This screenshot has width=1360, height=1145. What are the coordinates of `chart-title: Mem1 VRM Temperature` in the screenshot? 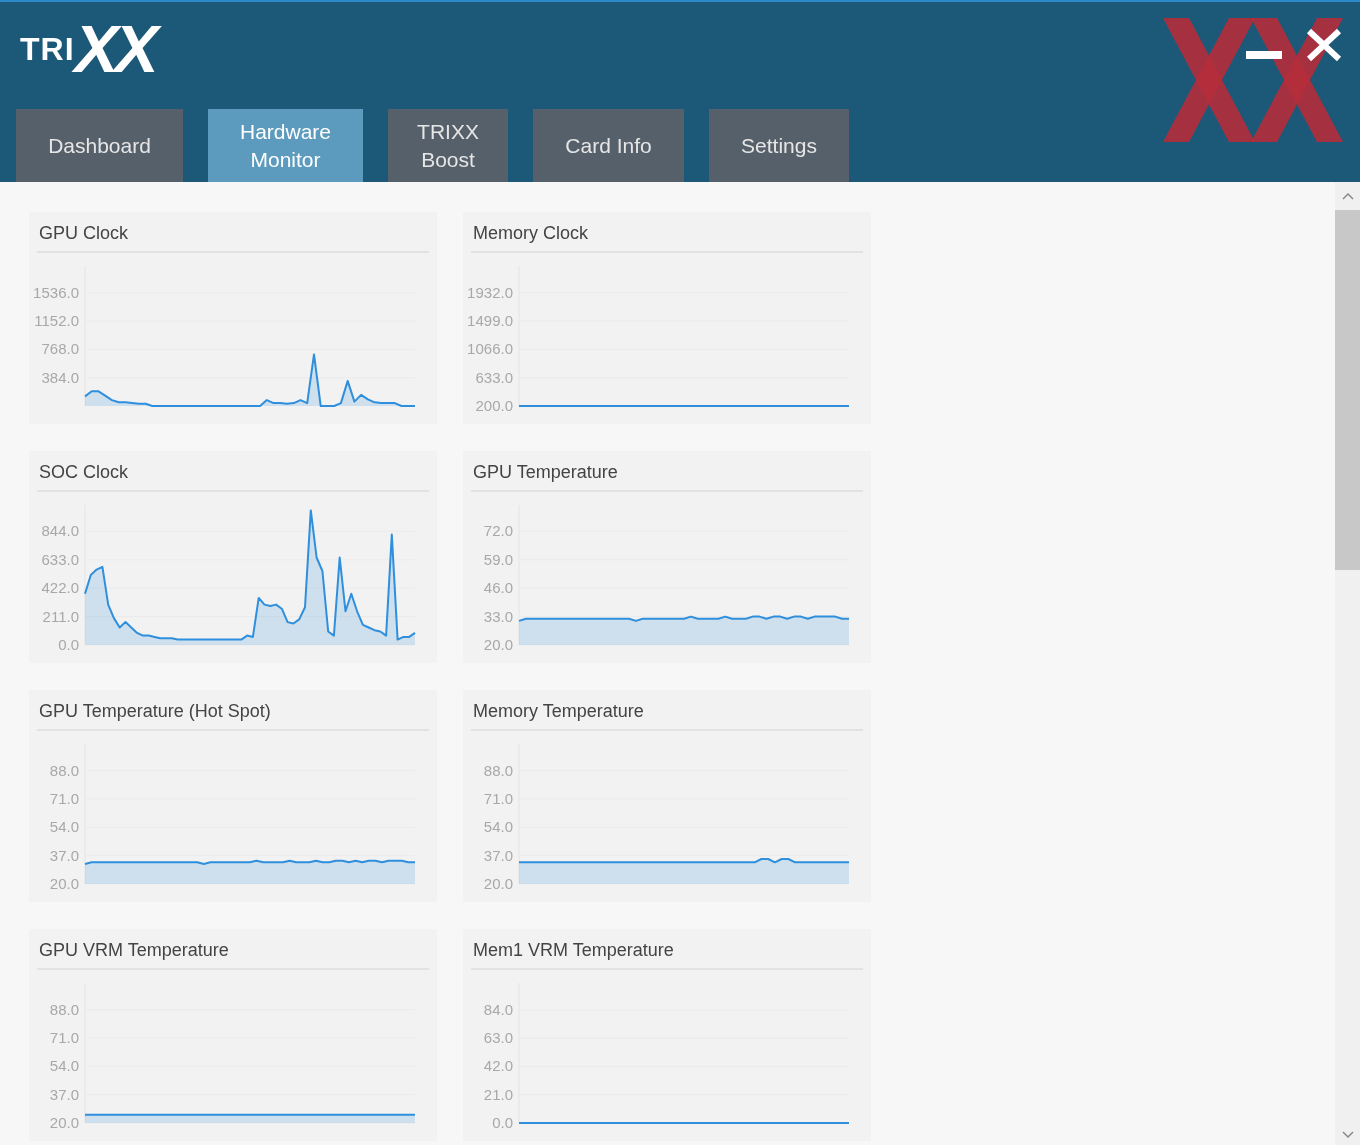 It's located at (574, 950).